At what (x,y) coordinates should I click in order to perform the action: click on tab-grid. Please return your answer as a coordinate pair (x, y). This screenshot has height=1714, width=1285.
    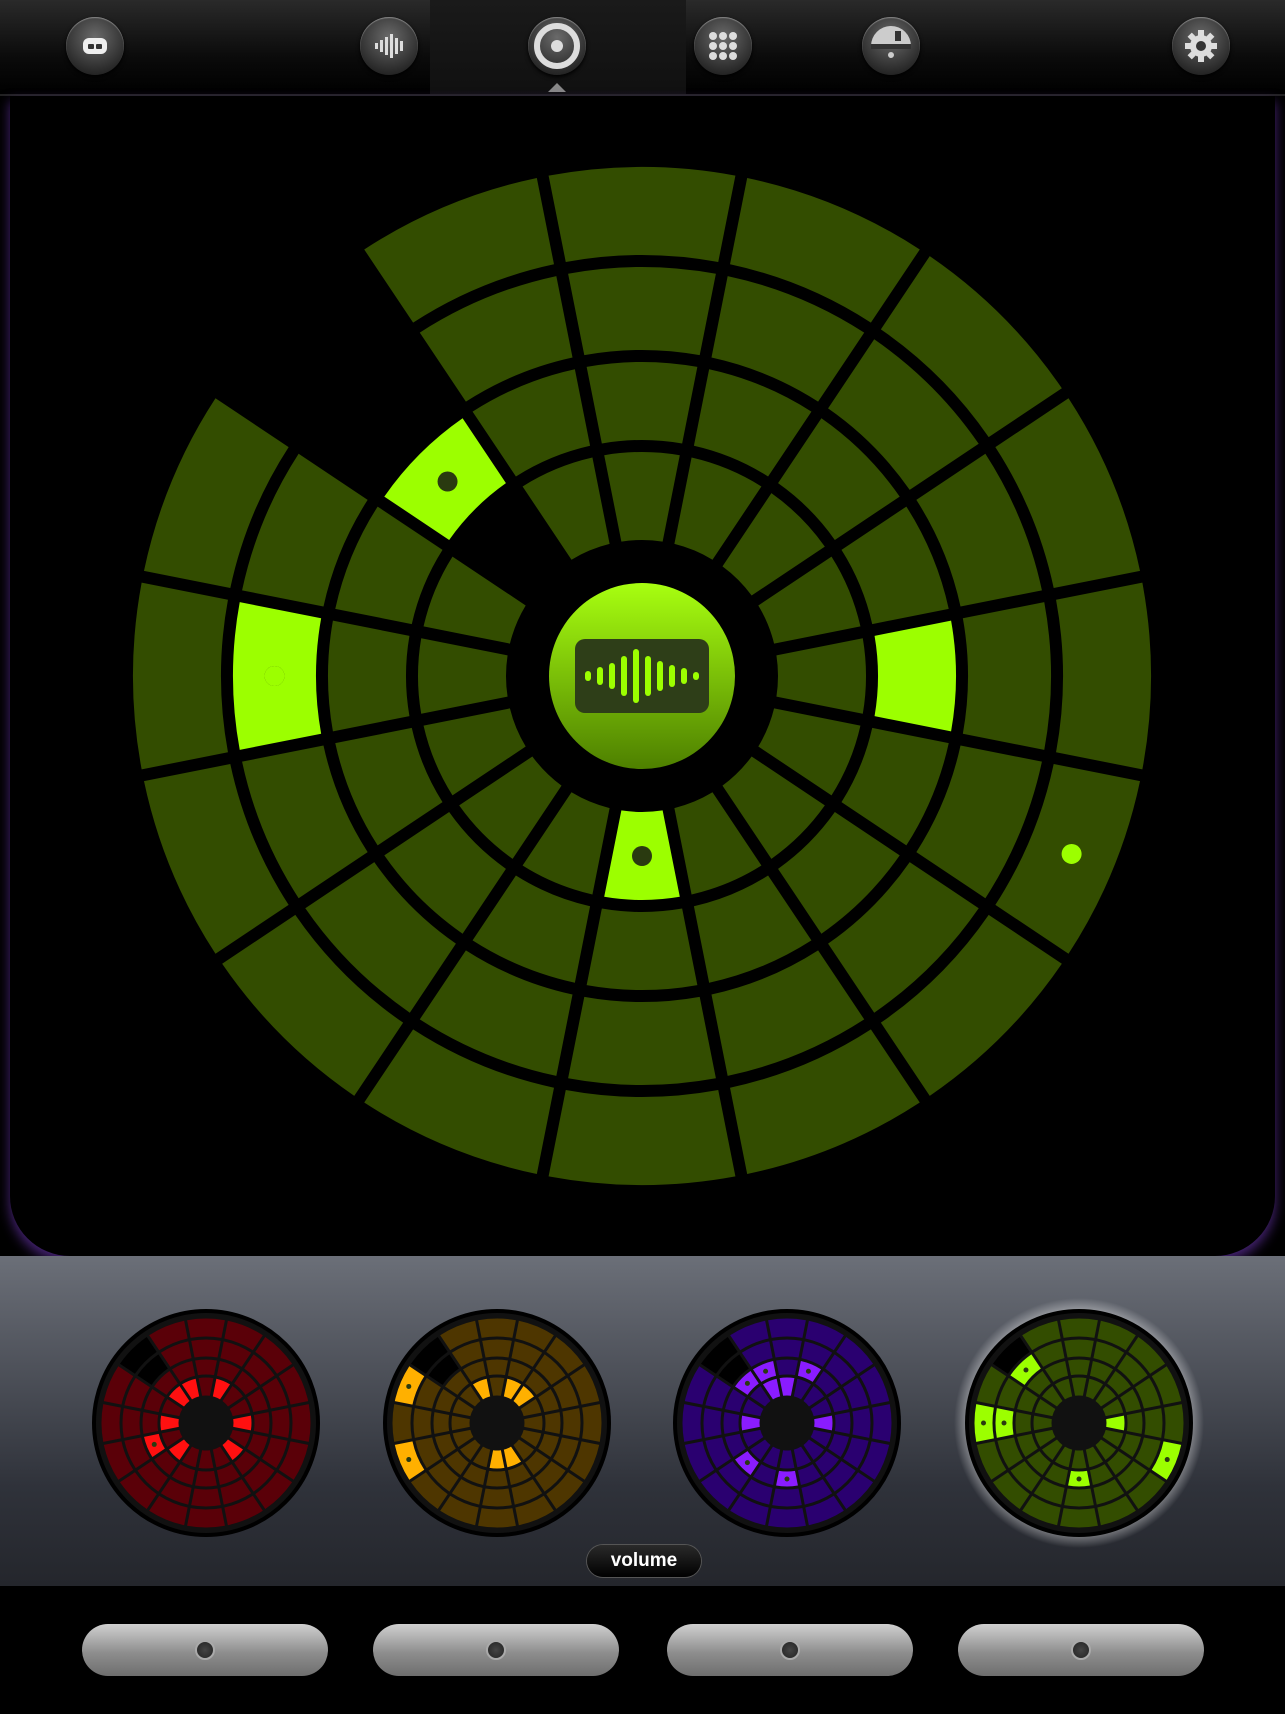
    Looking at the image, I should click on (723, 46).